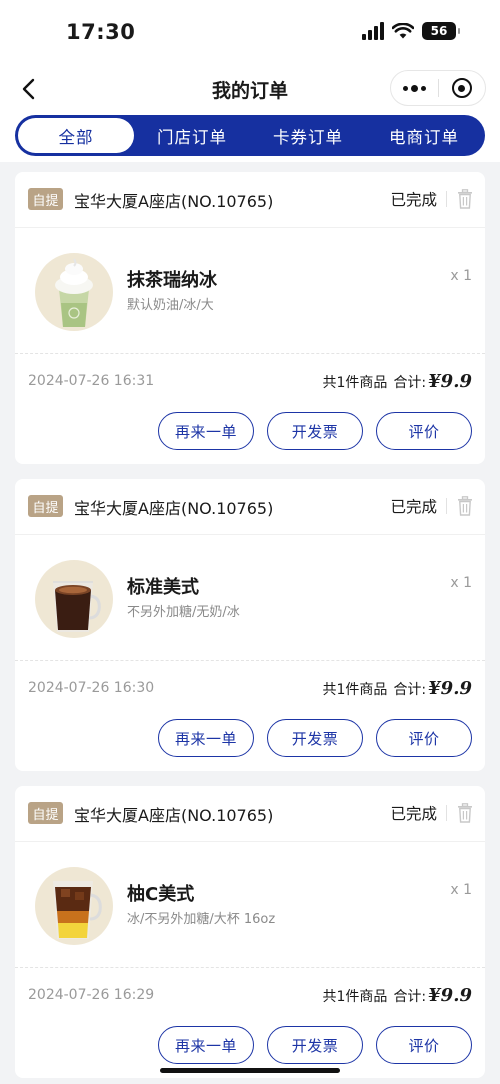 This screenshot has width=500, height=1084. What do you see at coordinates (201, 919) in the screenshot?
I see `product-spec: 冰/不另外加糖/大杯 16oz` at bounding box center [201, 919].